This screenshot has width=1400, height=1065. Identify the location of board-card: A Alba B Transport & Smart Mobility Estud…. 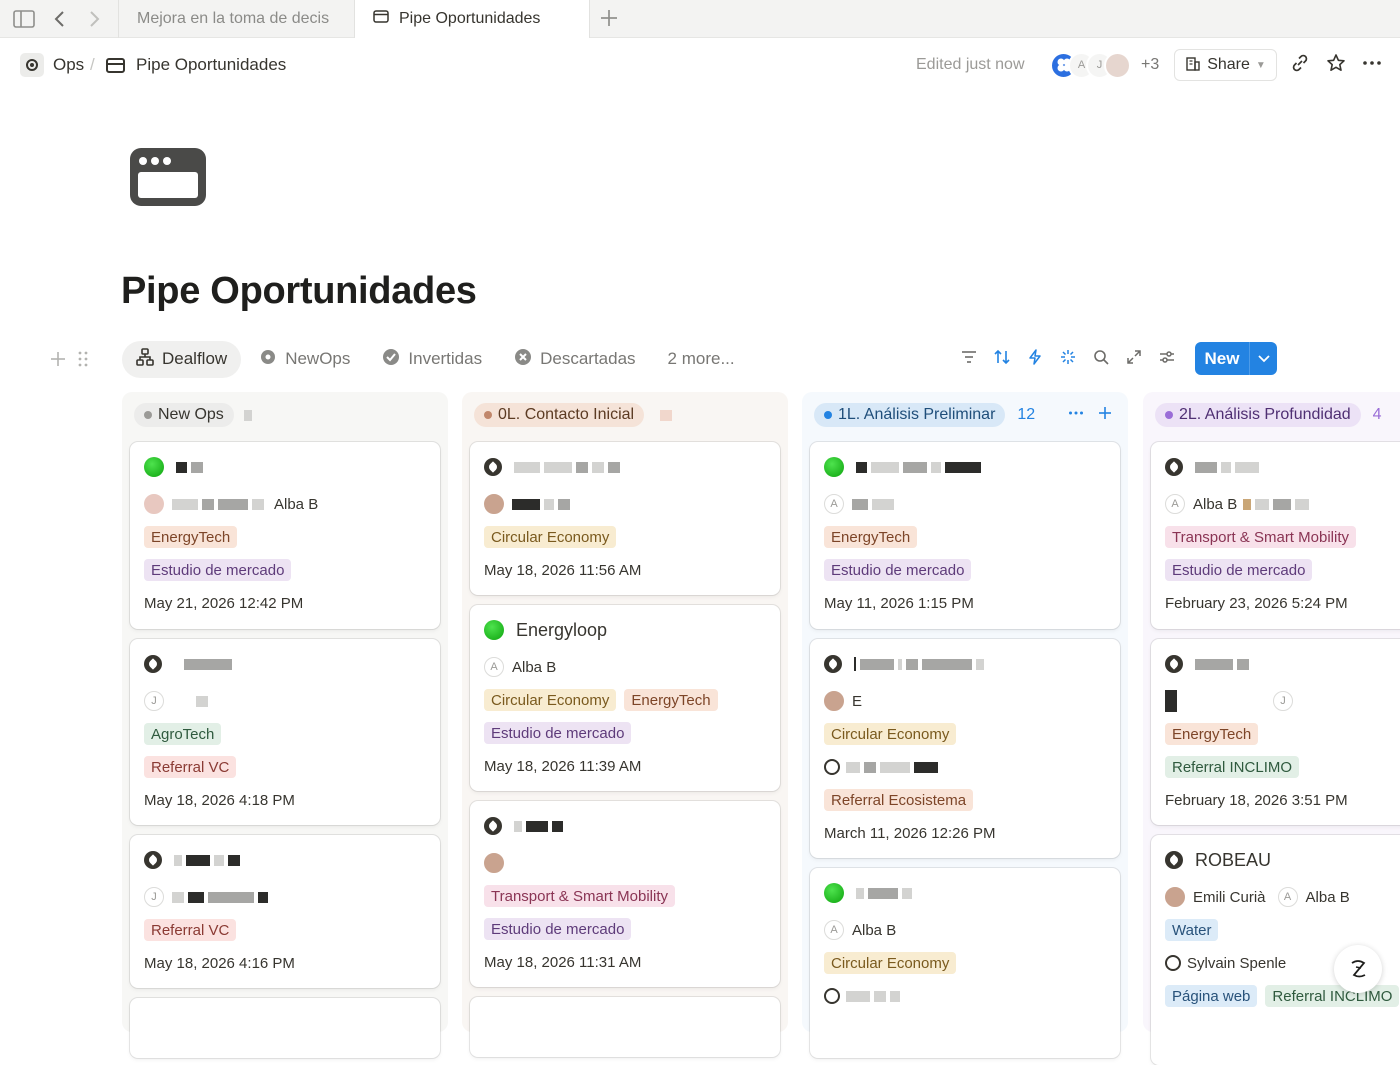
(1275, 535).